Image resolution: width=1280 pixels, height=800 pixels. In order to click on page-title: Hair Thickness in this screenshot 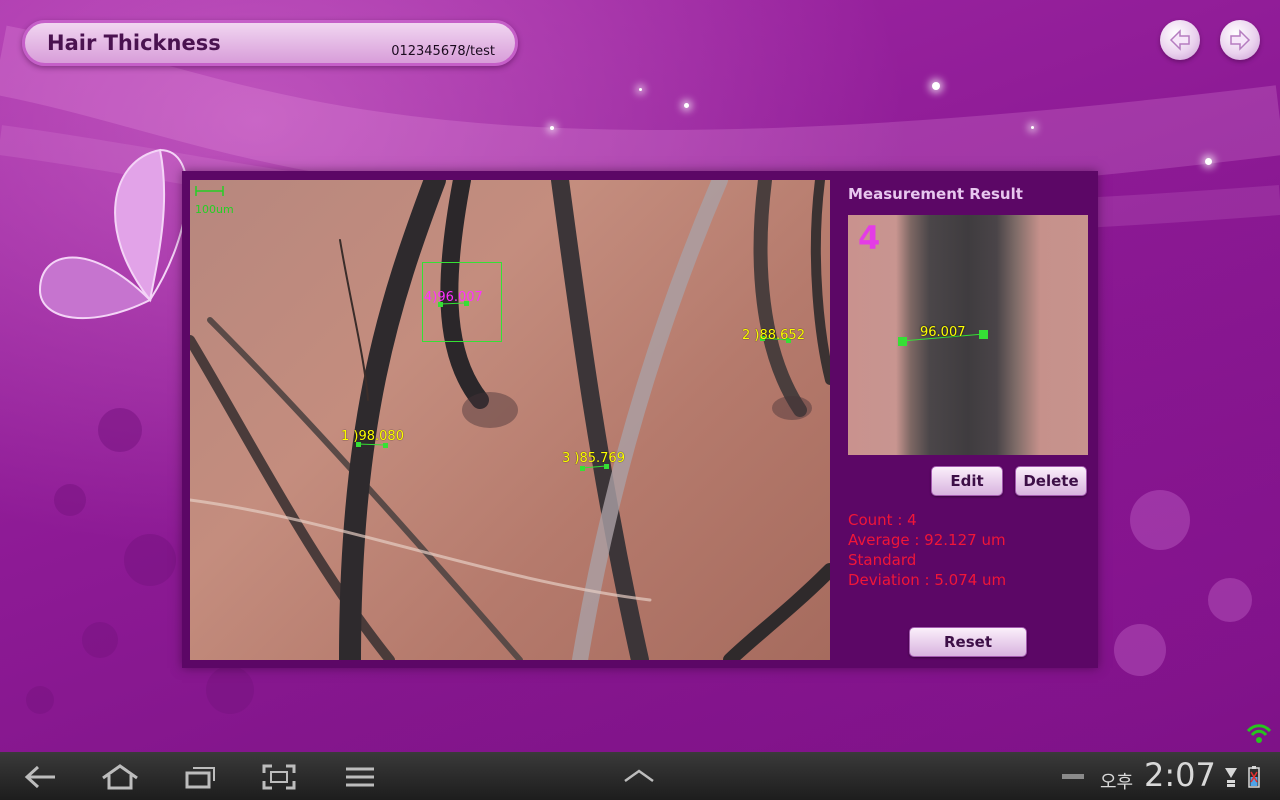, I will do `click(134, 43)`.